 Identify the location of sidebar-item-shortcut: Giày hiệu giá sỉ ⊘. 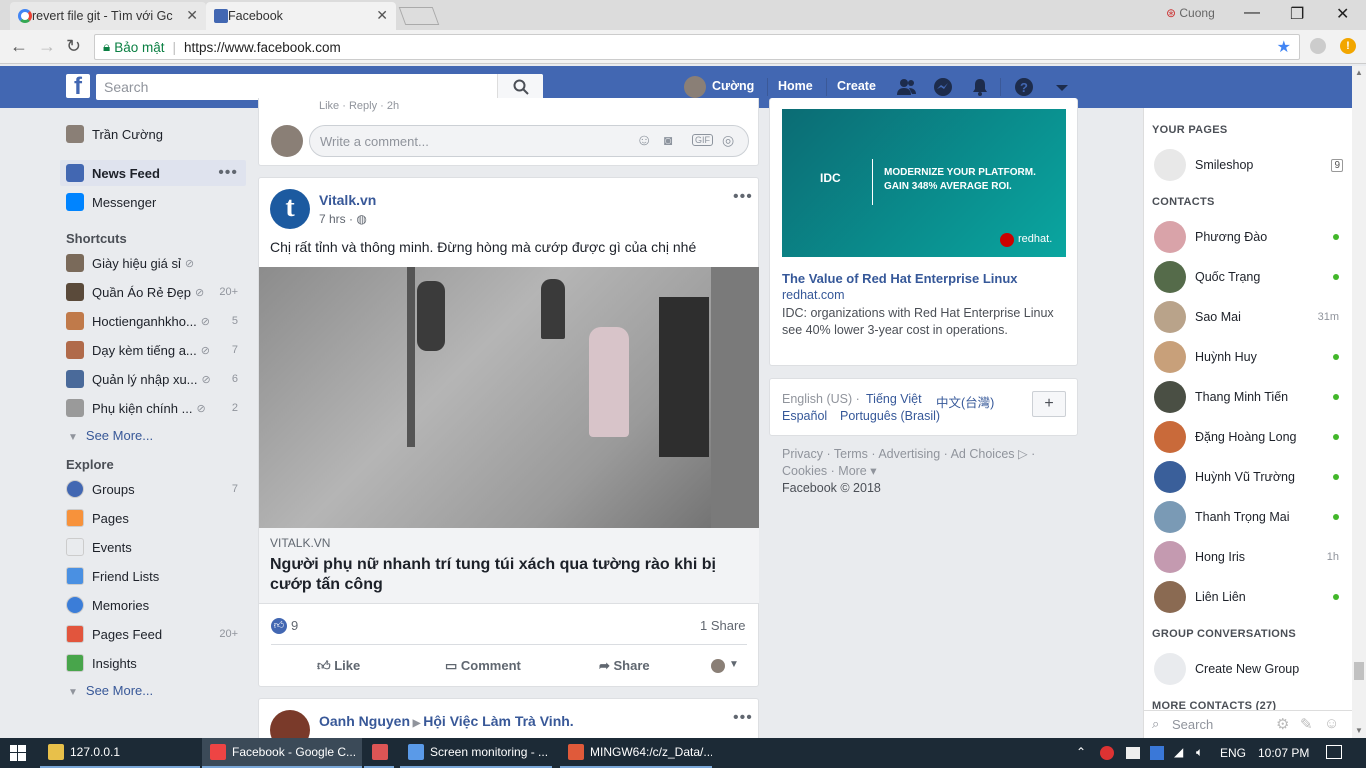
(153, 263).